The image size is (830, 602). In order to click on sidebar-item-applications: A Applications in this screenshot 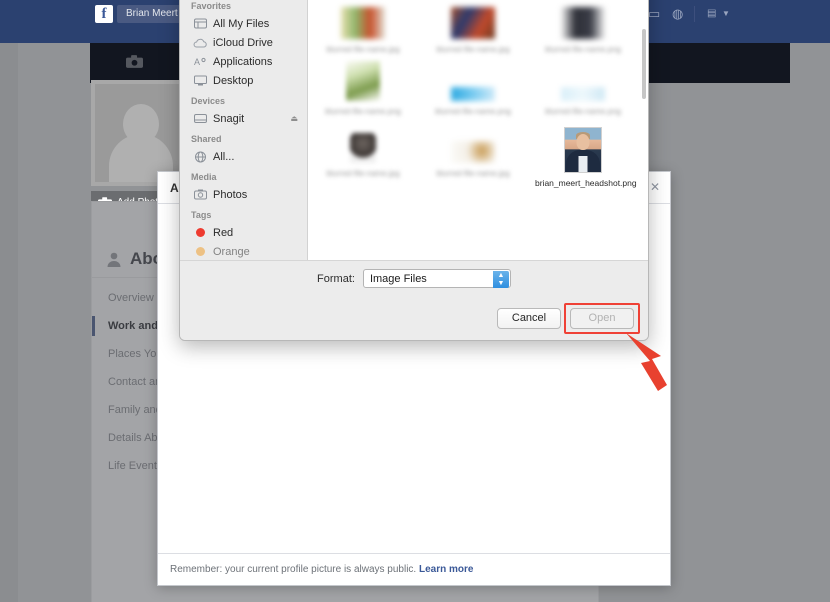, I will do `click(243, 61)`.